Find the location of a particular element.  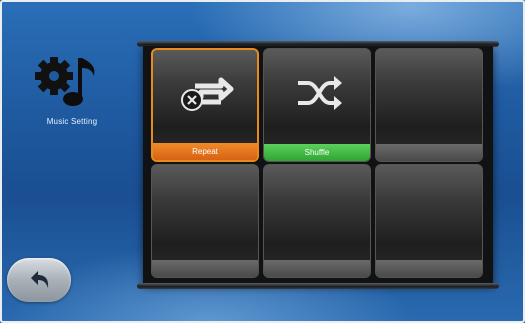

shuffle-label: Shuffle is located at coordinates (317, 152).